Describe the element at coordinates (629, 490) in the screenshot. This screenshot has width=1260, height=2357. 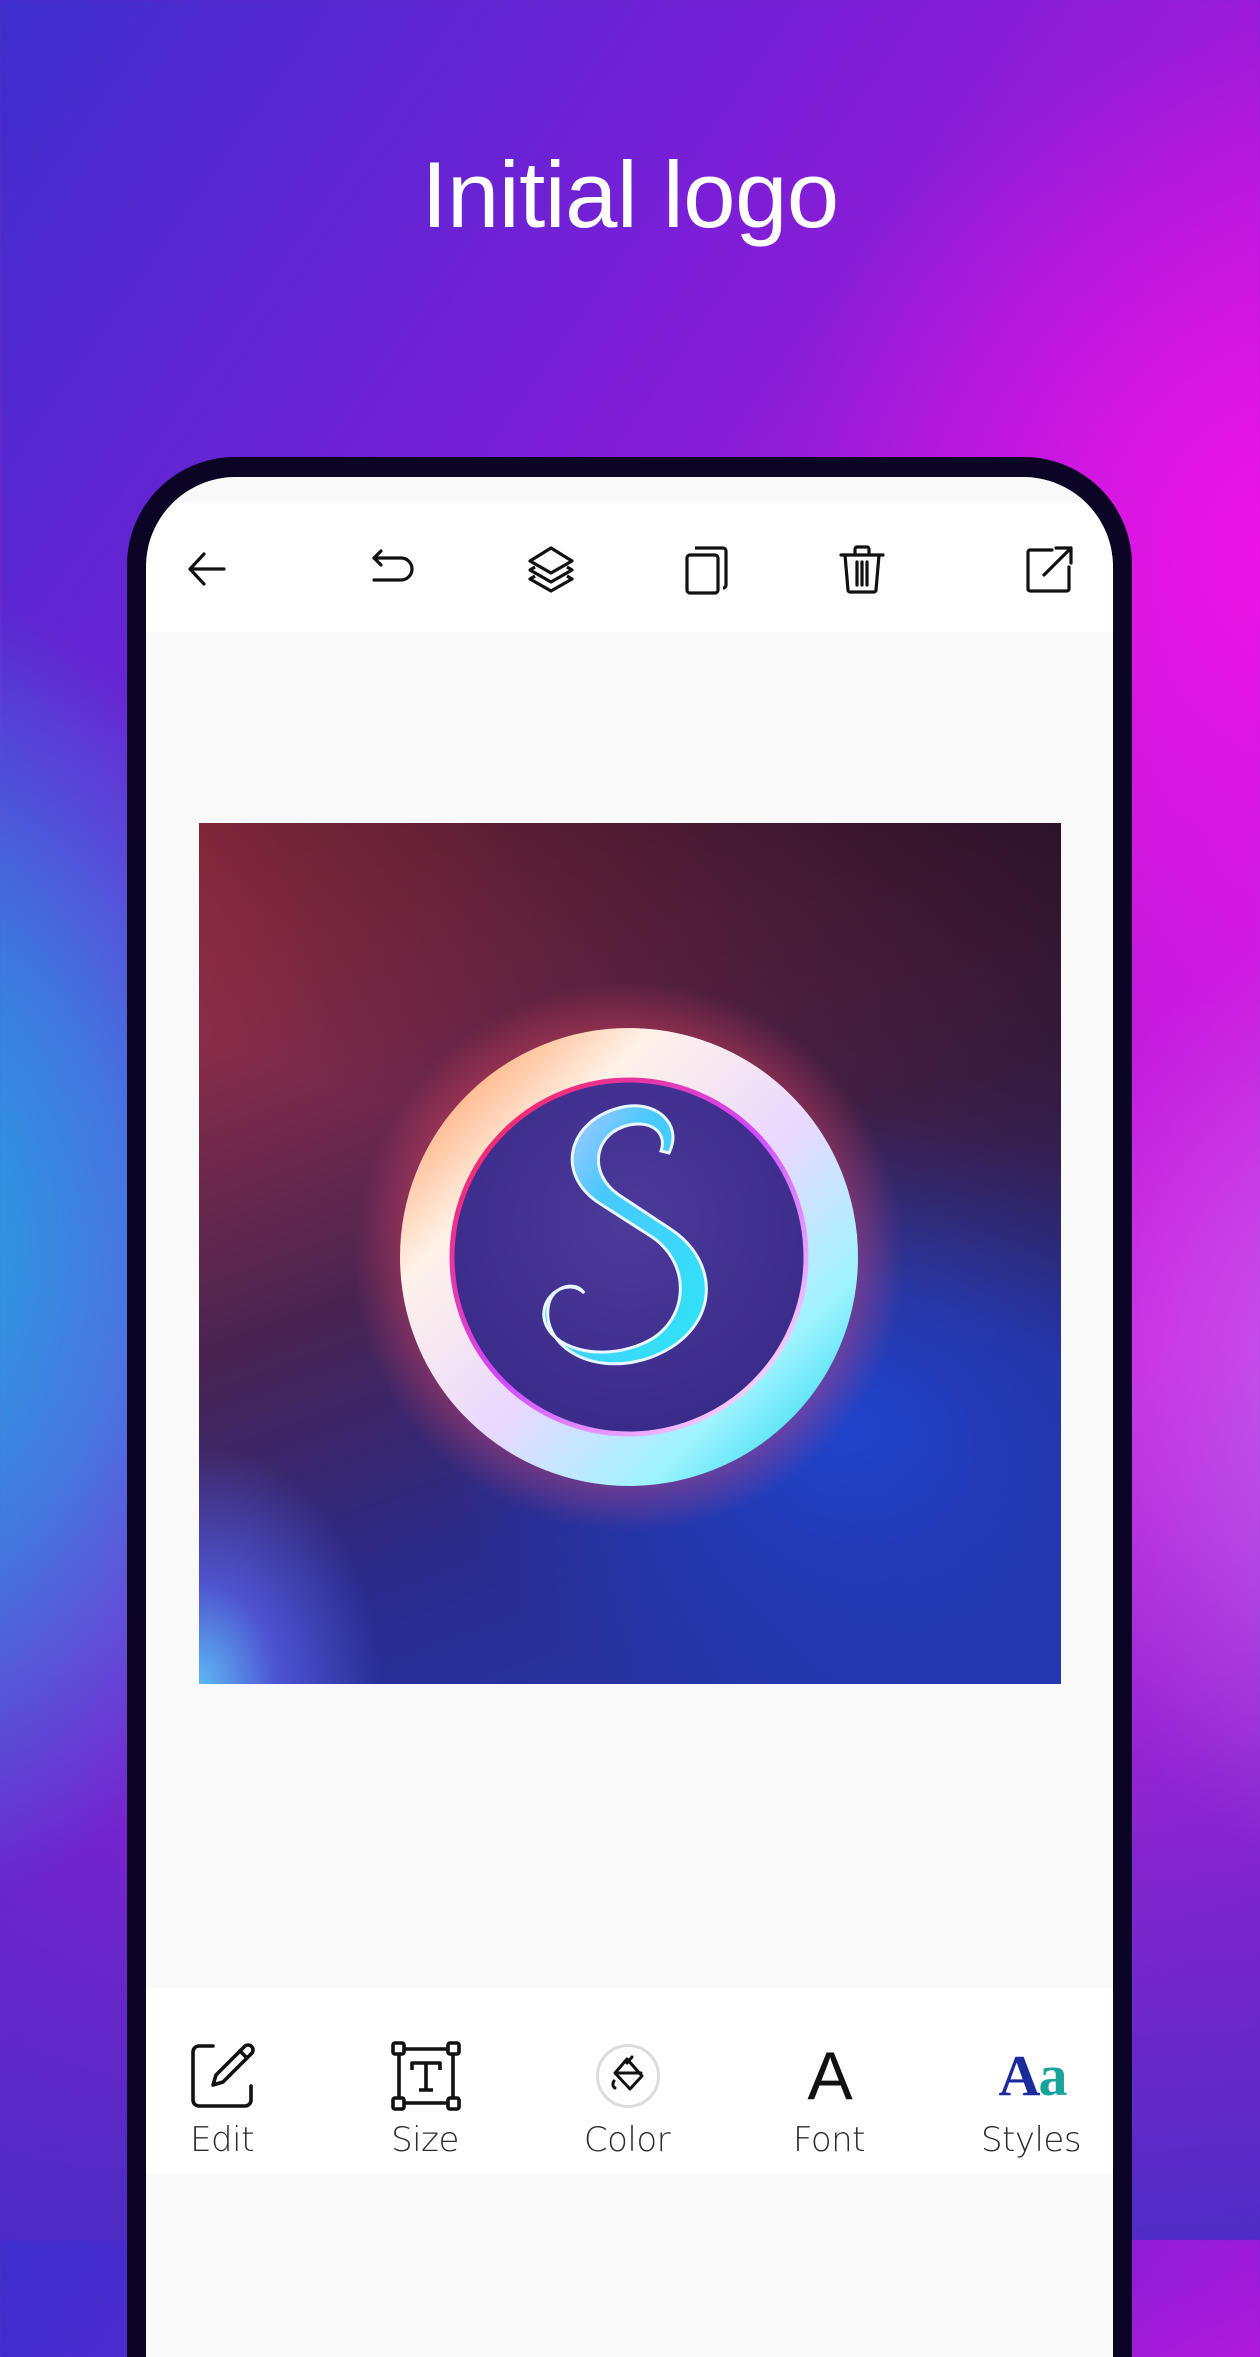
I see `status-bar` at that location.